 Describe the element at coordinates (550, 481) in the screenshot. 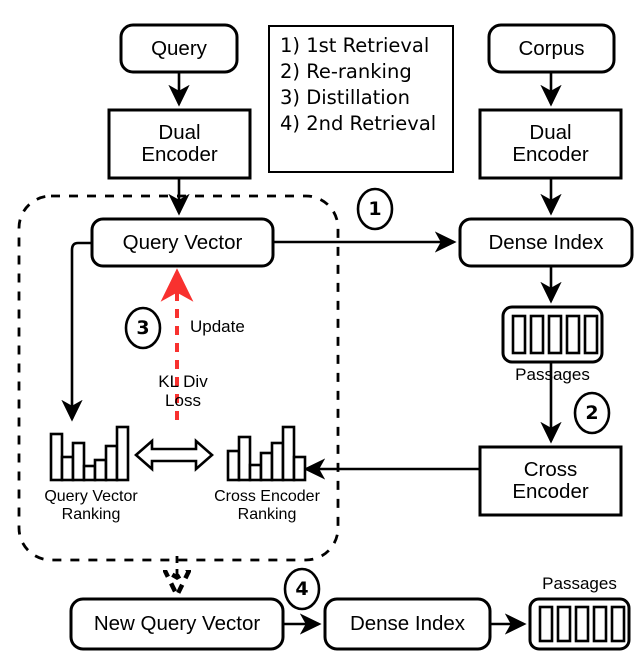

I see `cross-encoder-node-shape` at that location.